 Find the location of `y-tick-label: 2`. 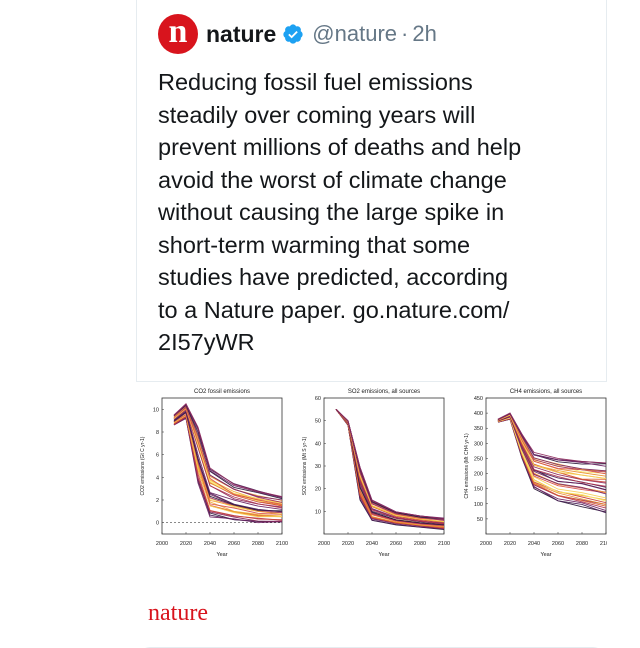

y-tick-label: 2 is located at coordinates (157, 501).